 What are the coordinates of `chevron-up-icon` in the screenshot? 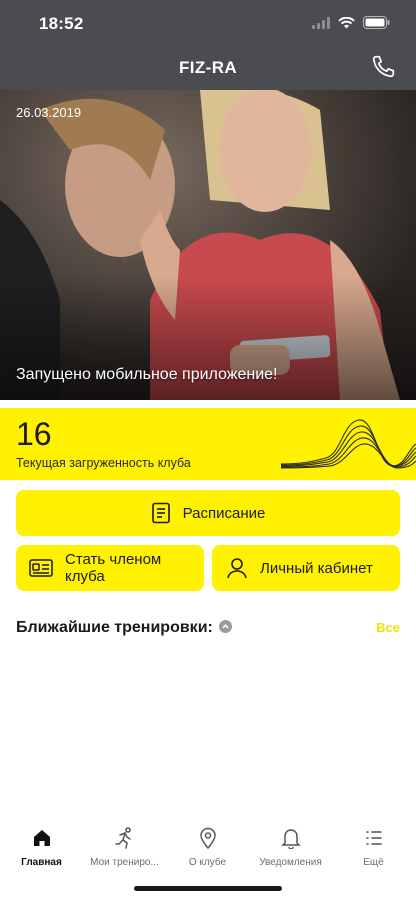 It's located at (225, 626).